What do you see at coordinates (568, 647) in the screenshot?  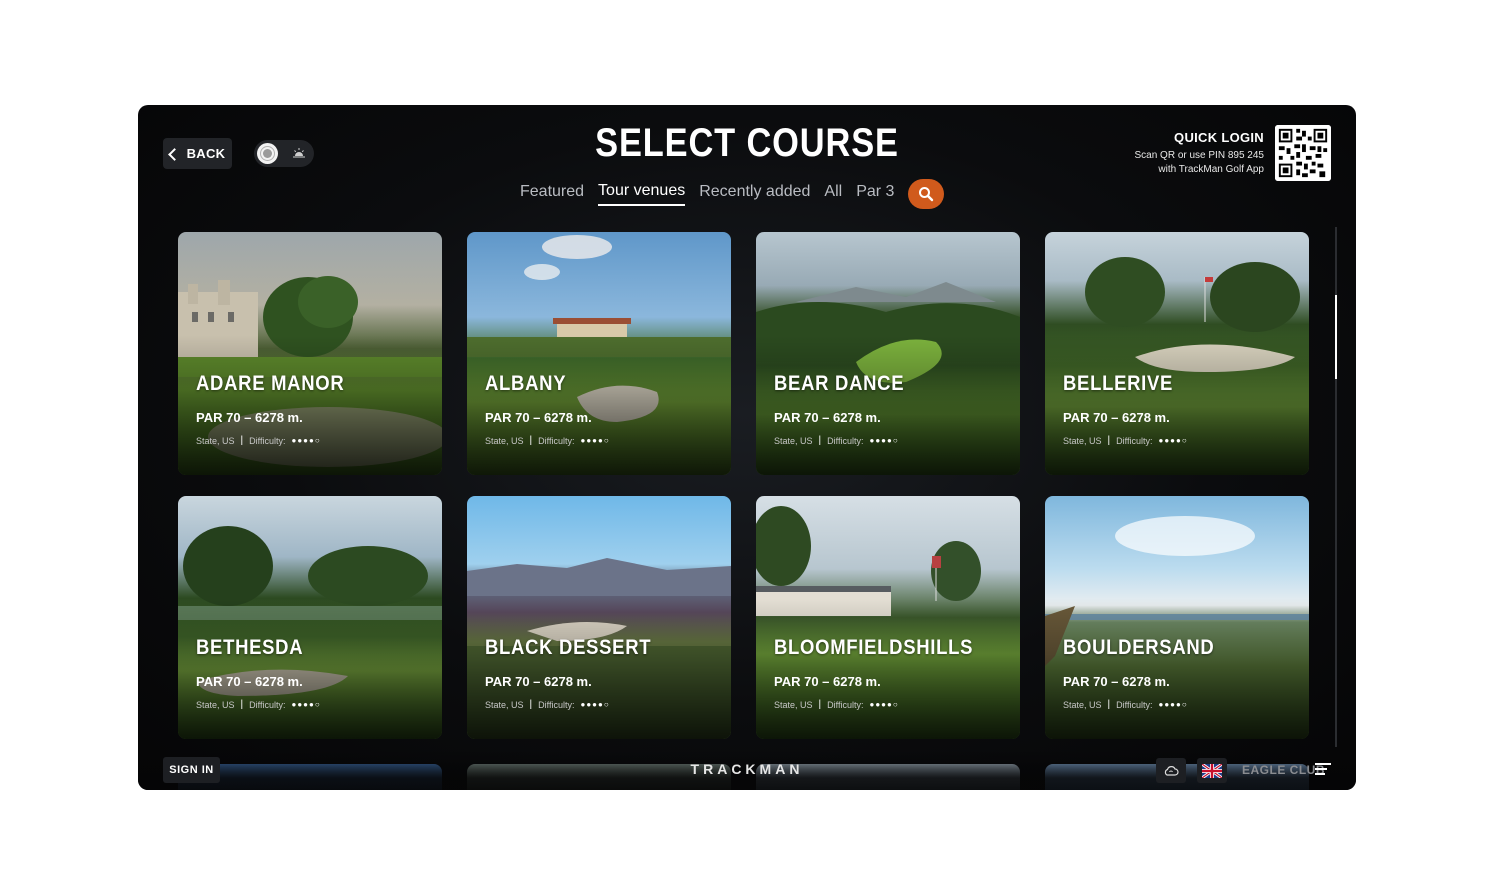 I see `course-name: BLACK DESSERT` at bounding box center [568, 647].